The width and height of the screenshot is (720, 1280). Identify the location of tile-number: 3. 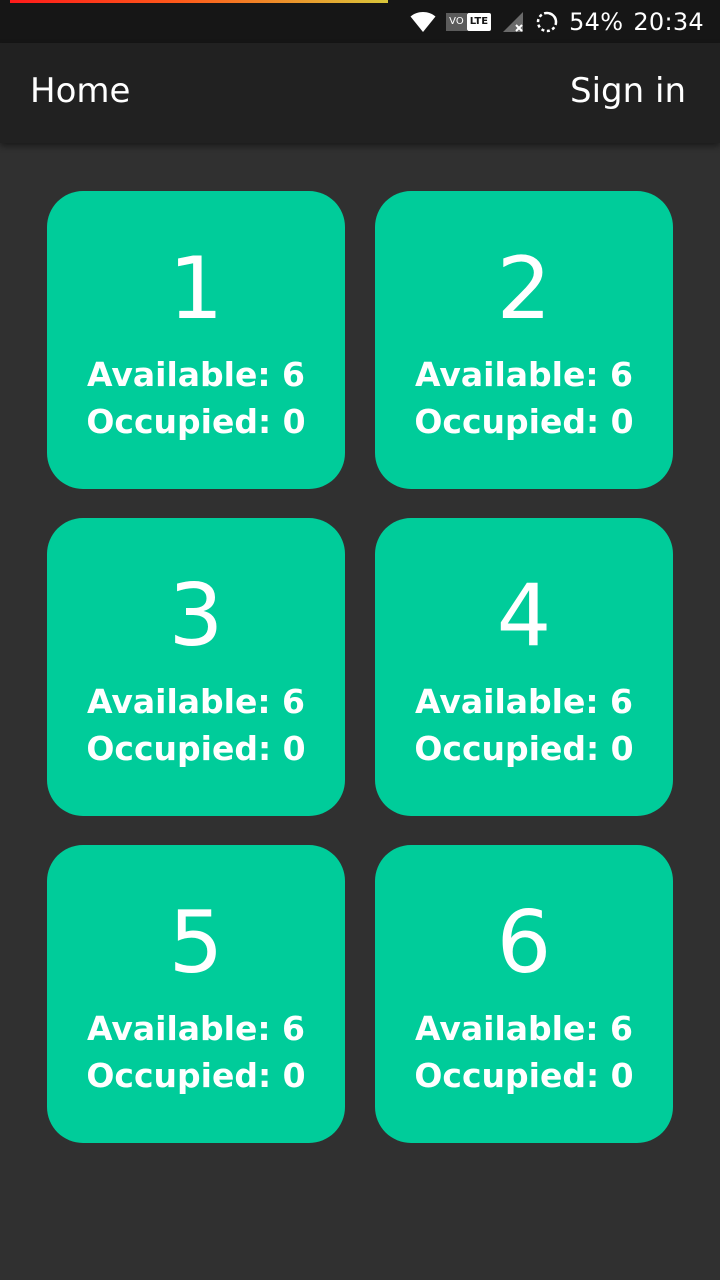
(196, 616).